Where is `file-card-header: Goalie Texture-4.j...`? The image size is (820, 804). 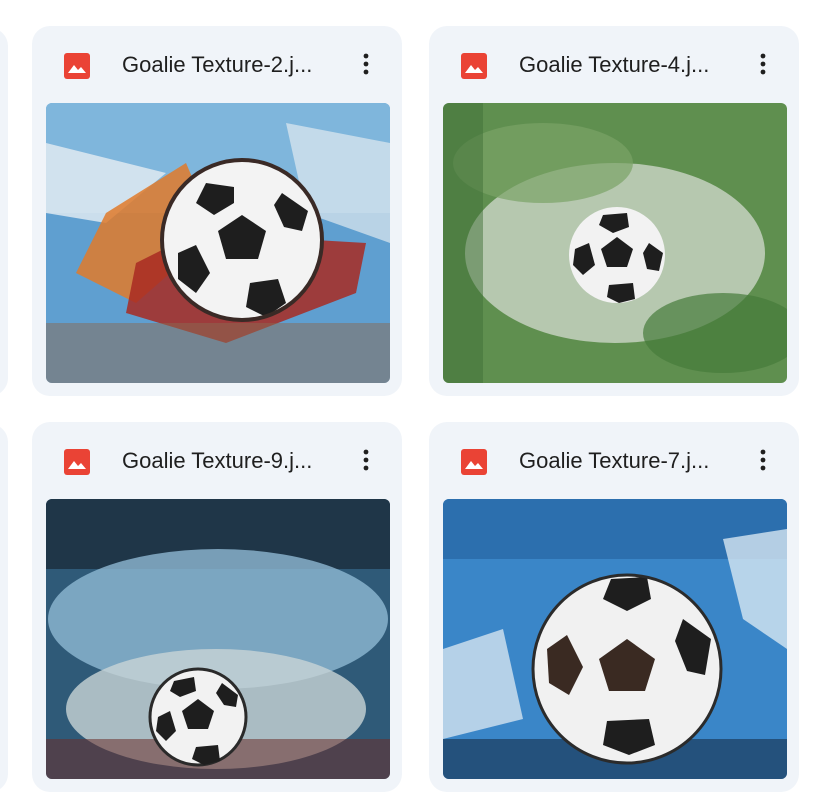 file-card-header: Goalie Texture-4.j... is located at coordinates (614, 64).